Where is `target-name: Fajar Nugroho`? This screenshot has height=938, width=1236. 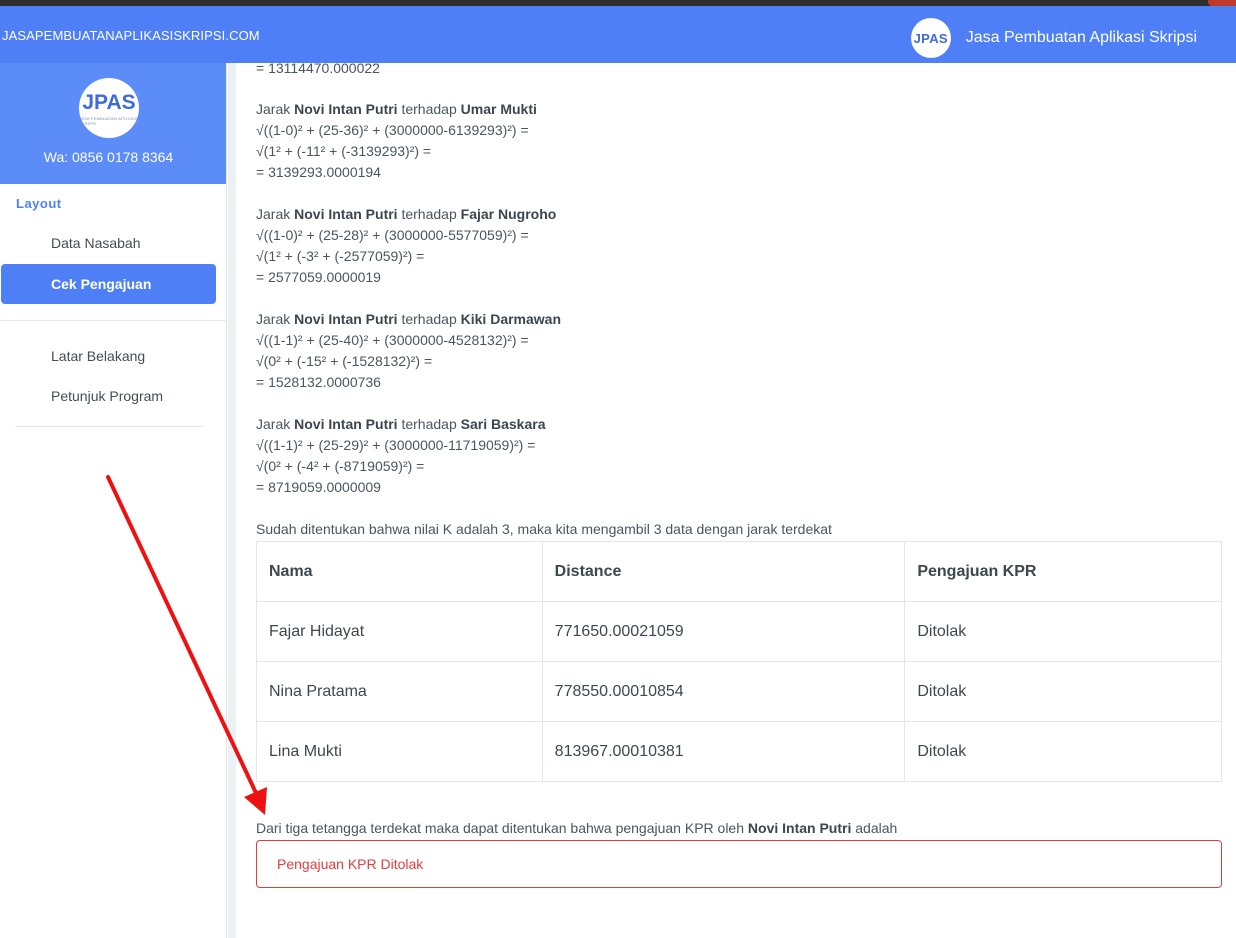 target-name: Fajar Nugroho is located at coordinates (508, 214).